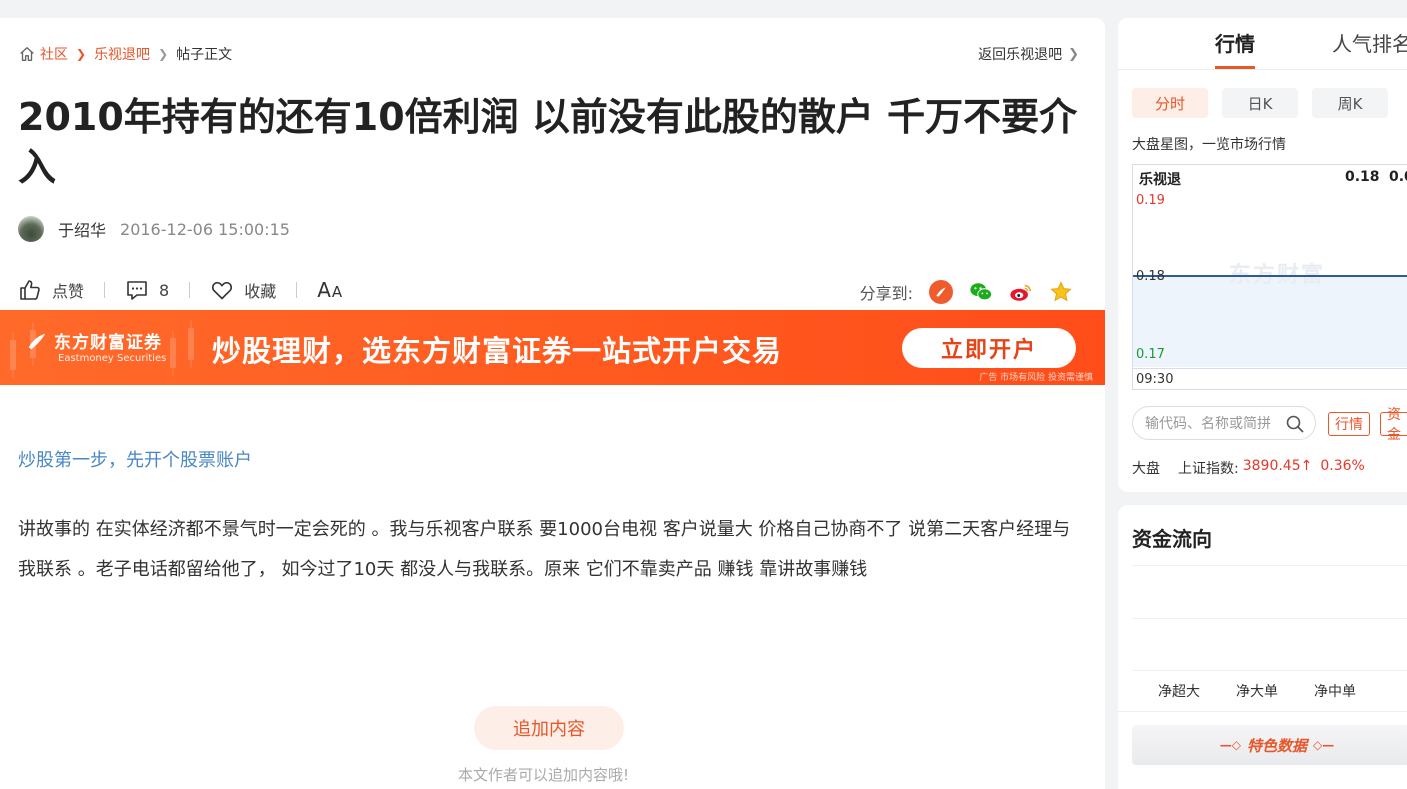 This screenshot has width=1407, height=789. What do you see at coordinates (1020, 55) in the screenshot?
I see `back-to-forum-label: 返回乐视退吧` at bounding box center [1020, 55].